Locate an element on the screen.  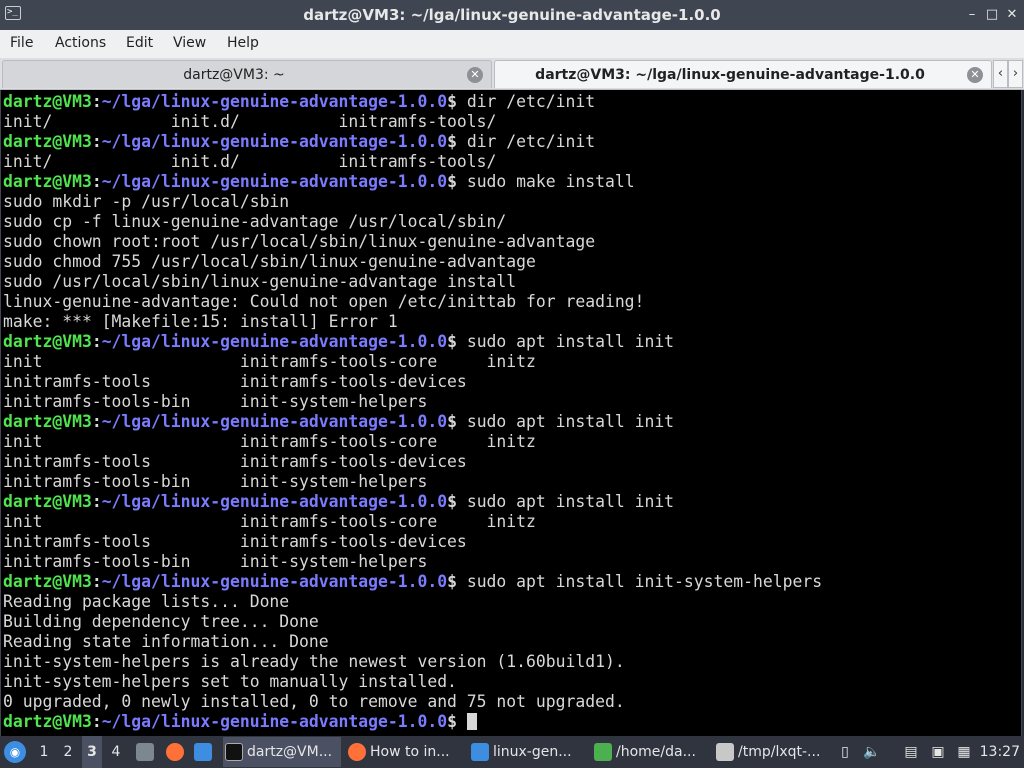
menu-file: File is located at coordinates (21, 43).